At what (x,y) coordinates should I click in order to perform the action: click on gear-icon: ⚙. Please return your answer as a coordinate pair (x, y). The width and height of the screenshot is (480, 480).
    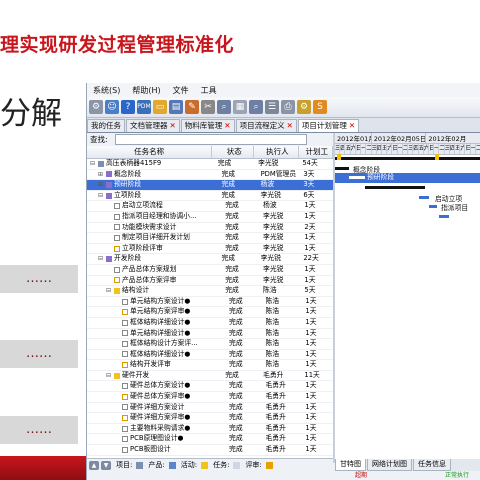
    Looking at the image, I should click on (304, 107).